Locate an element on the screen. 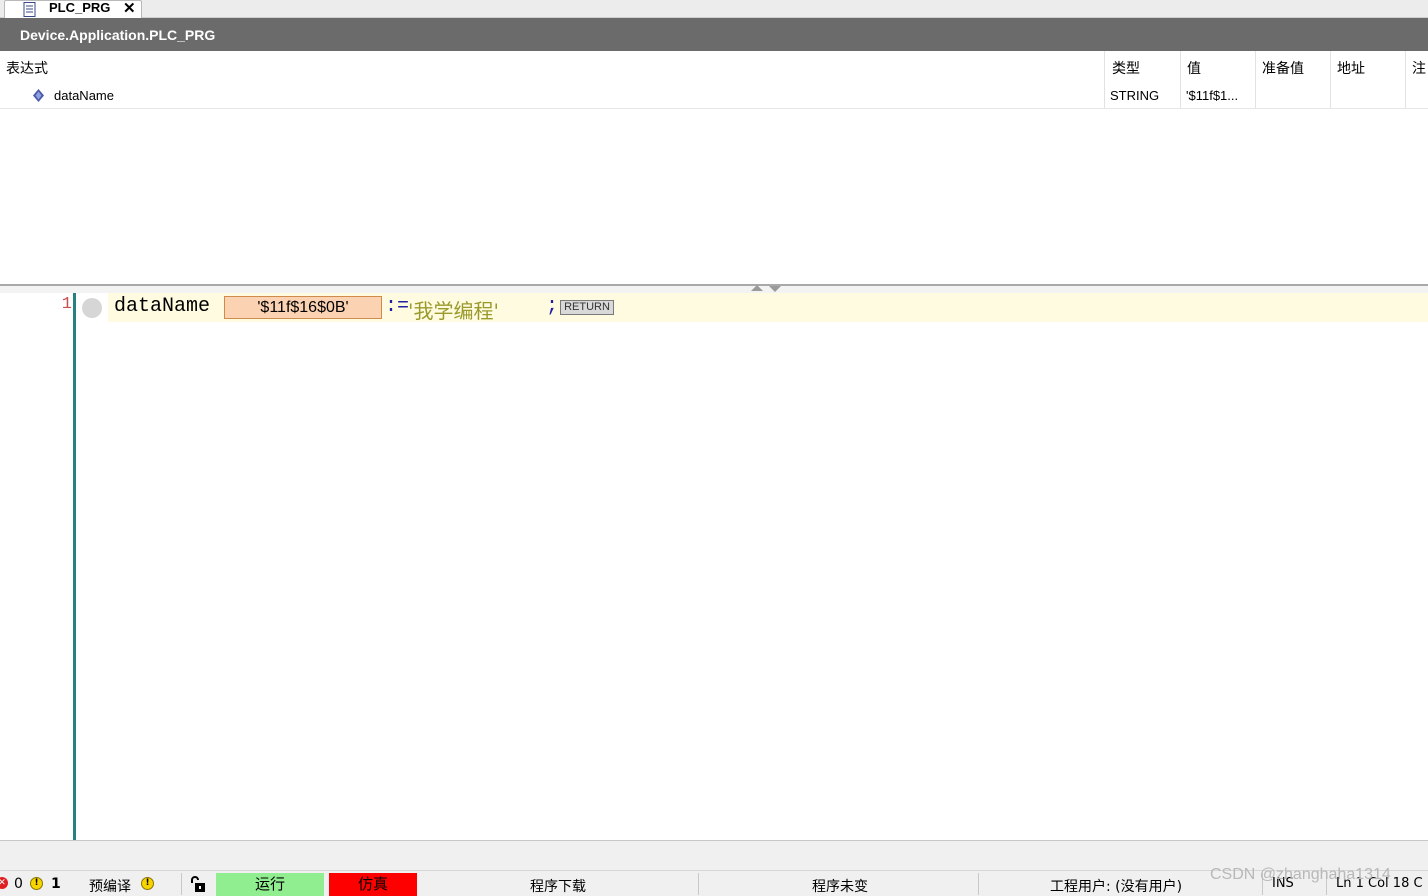  run-status: 运行 is located at coordinates (270, 884).